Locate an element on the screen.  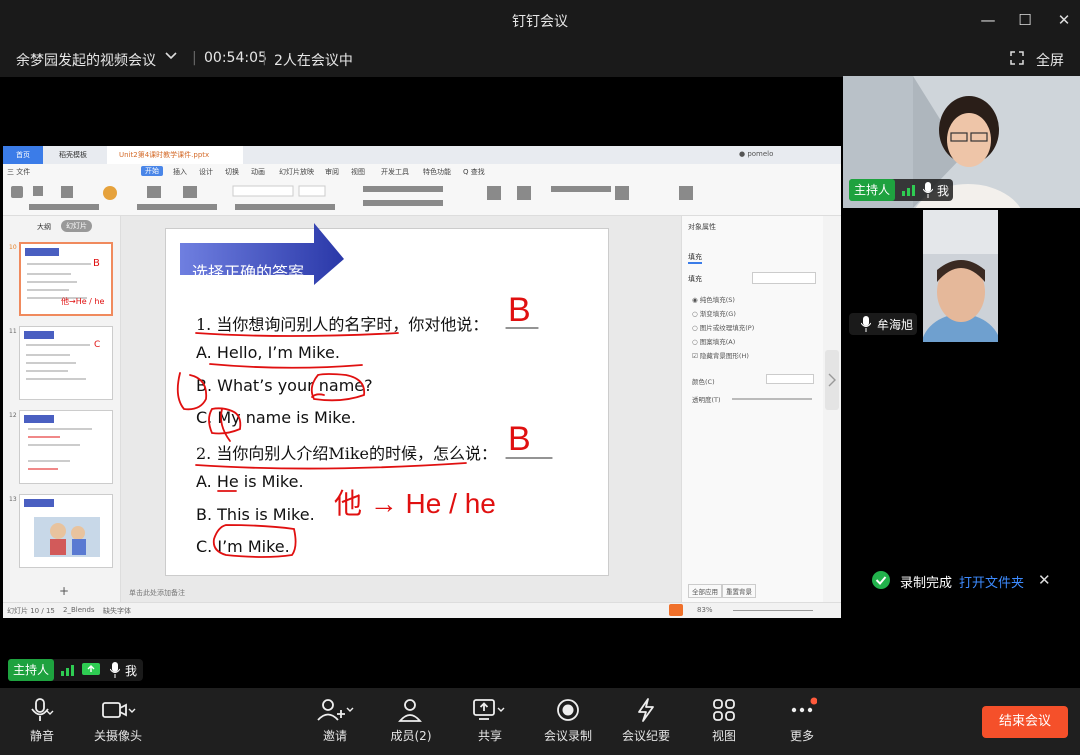
fill-option-picture: ○ 图片或纹理填充(P) is located at coordinates (723, 327).